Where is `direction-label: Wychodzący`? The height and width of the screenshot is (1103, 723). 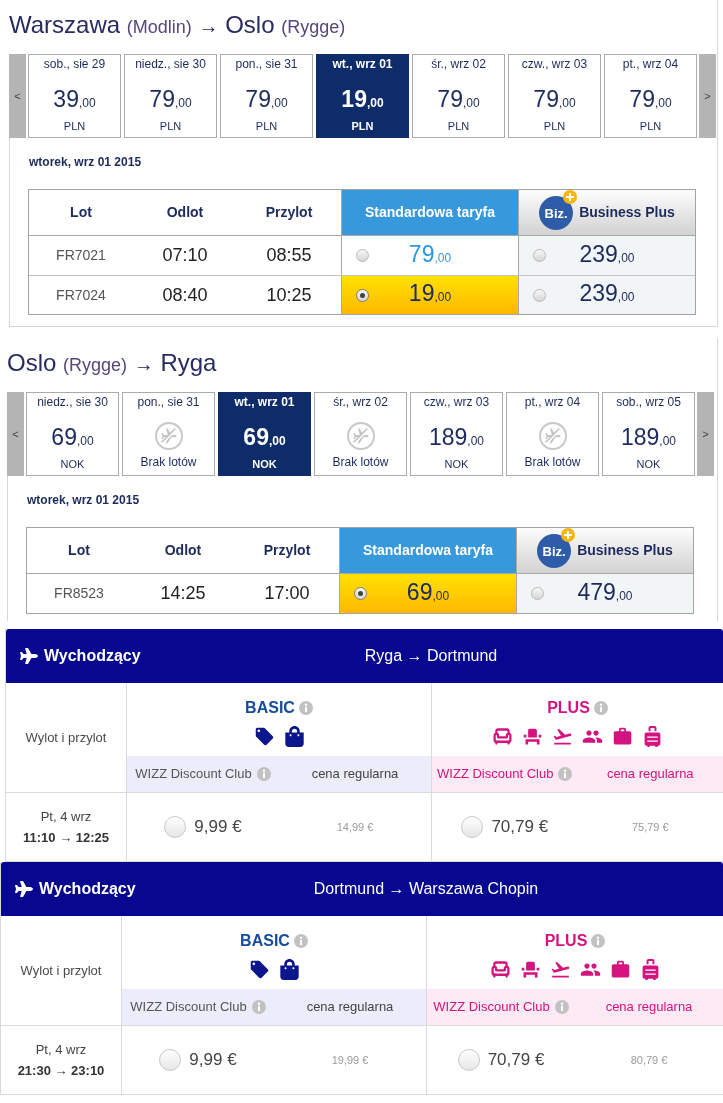
direction-label: Wychodzący is located at coordinates (92, 656).